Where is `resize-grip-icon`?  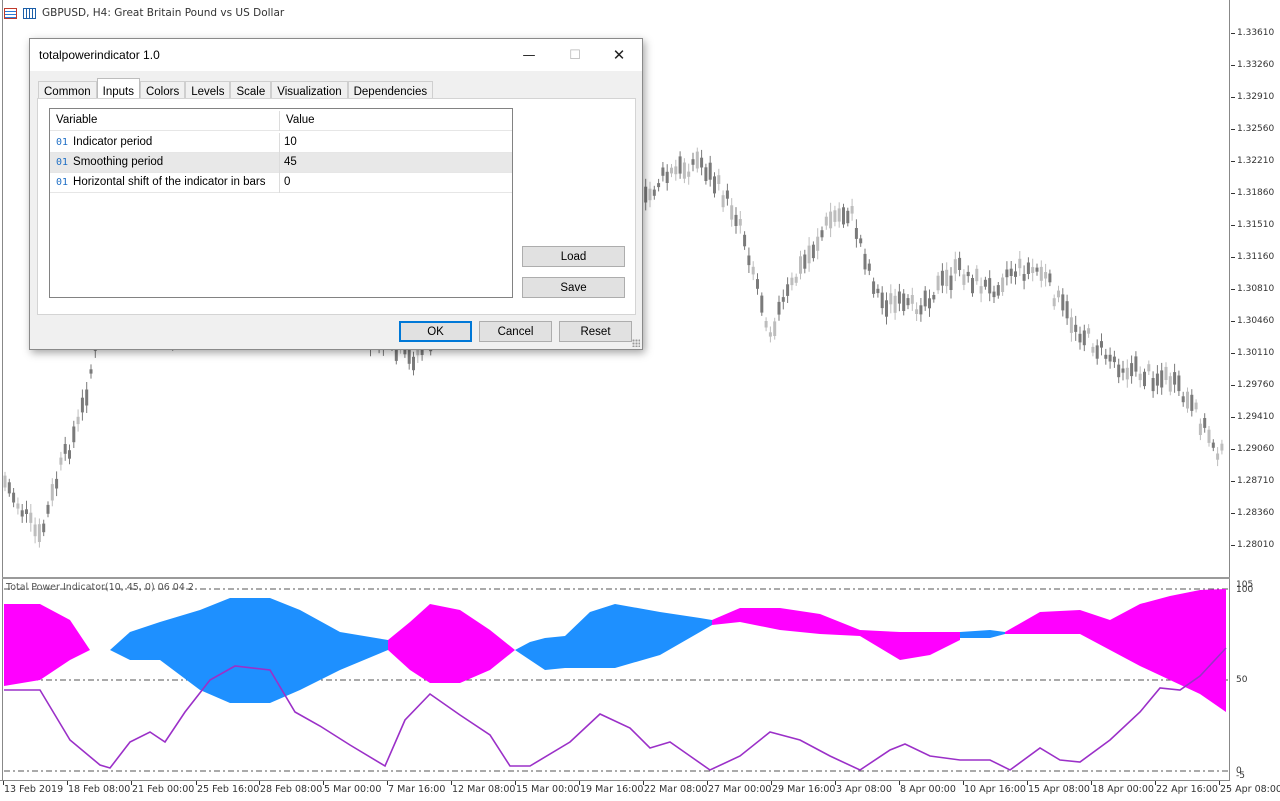
resize-grip-icon is located at coordinates (636, 343).